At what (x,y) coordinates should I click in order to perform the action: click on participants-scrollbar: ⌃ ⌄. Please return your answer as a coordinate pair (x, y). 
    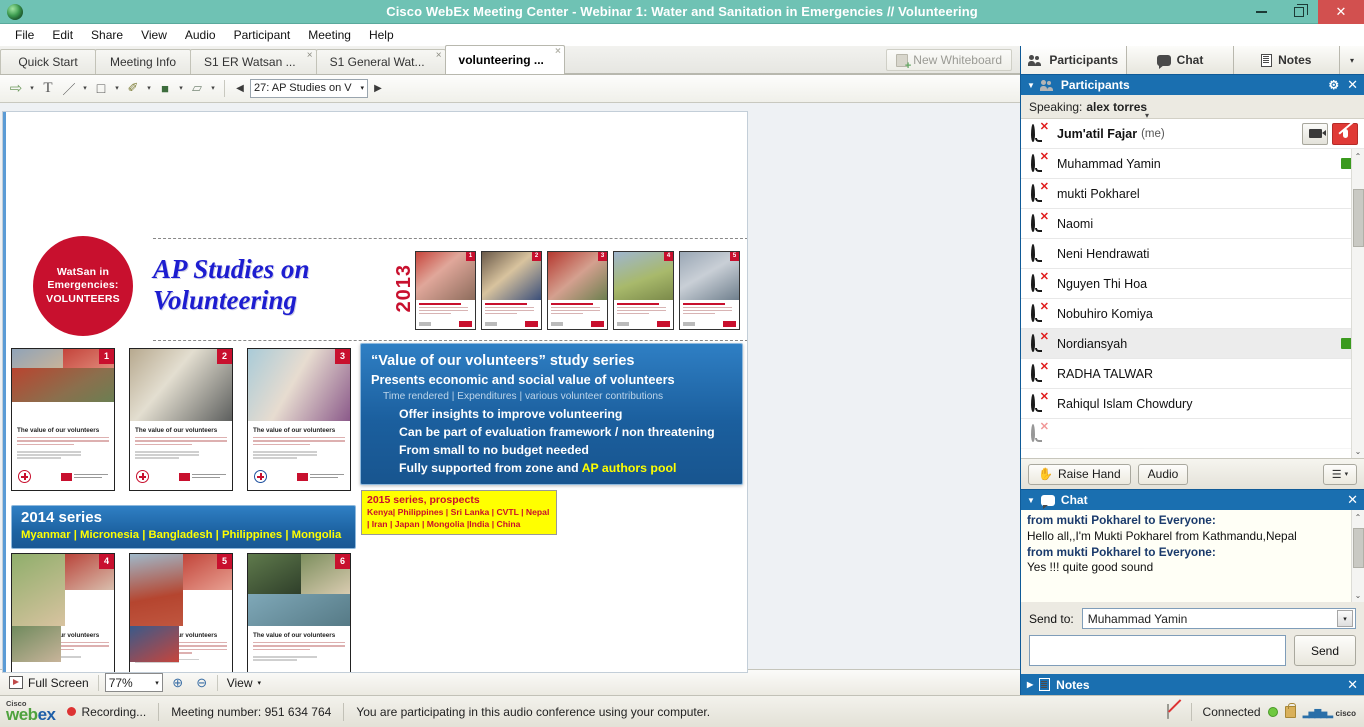
    Looking at the image, I should click on (1357, 303).